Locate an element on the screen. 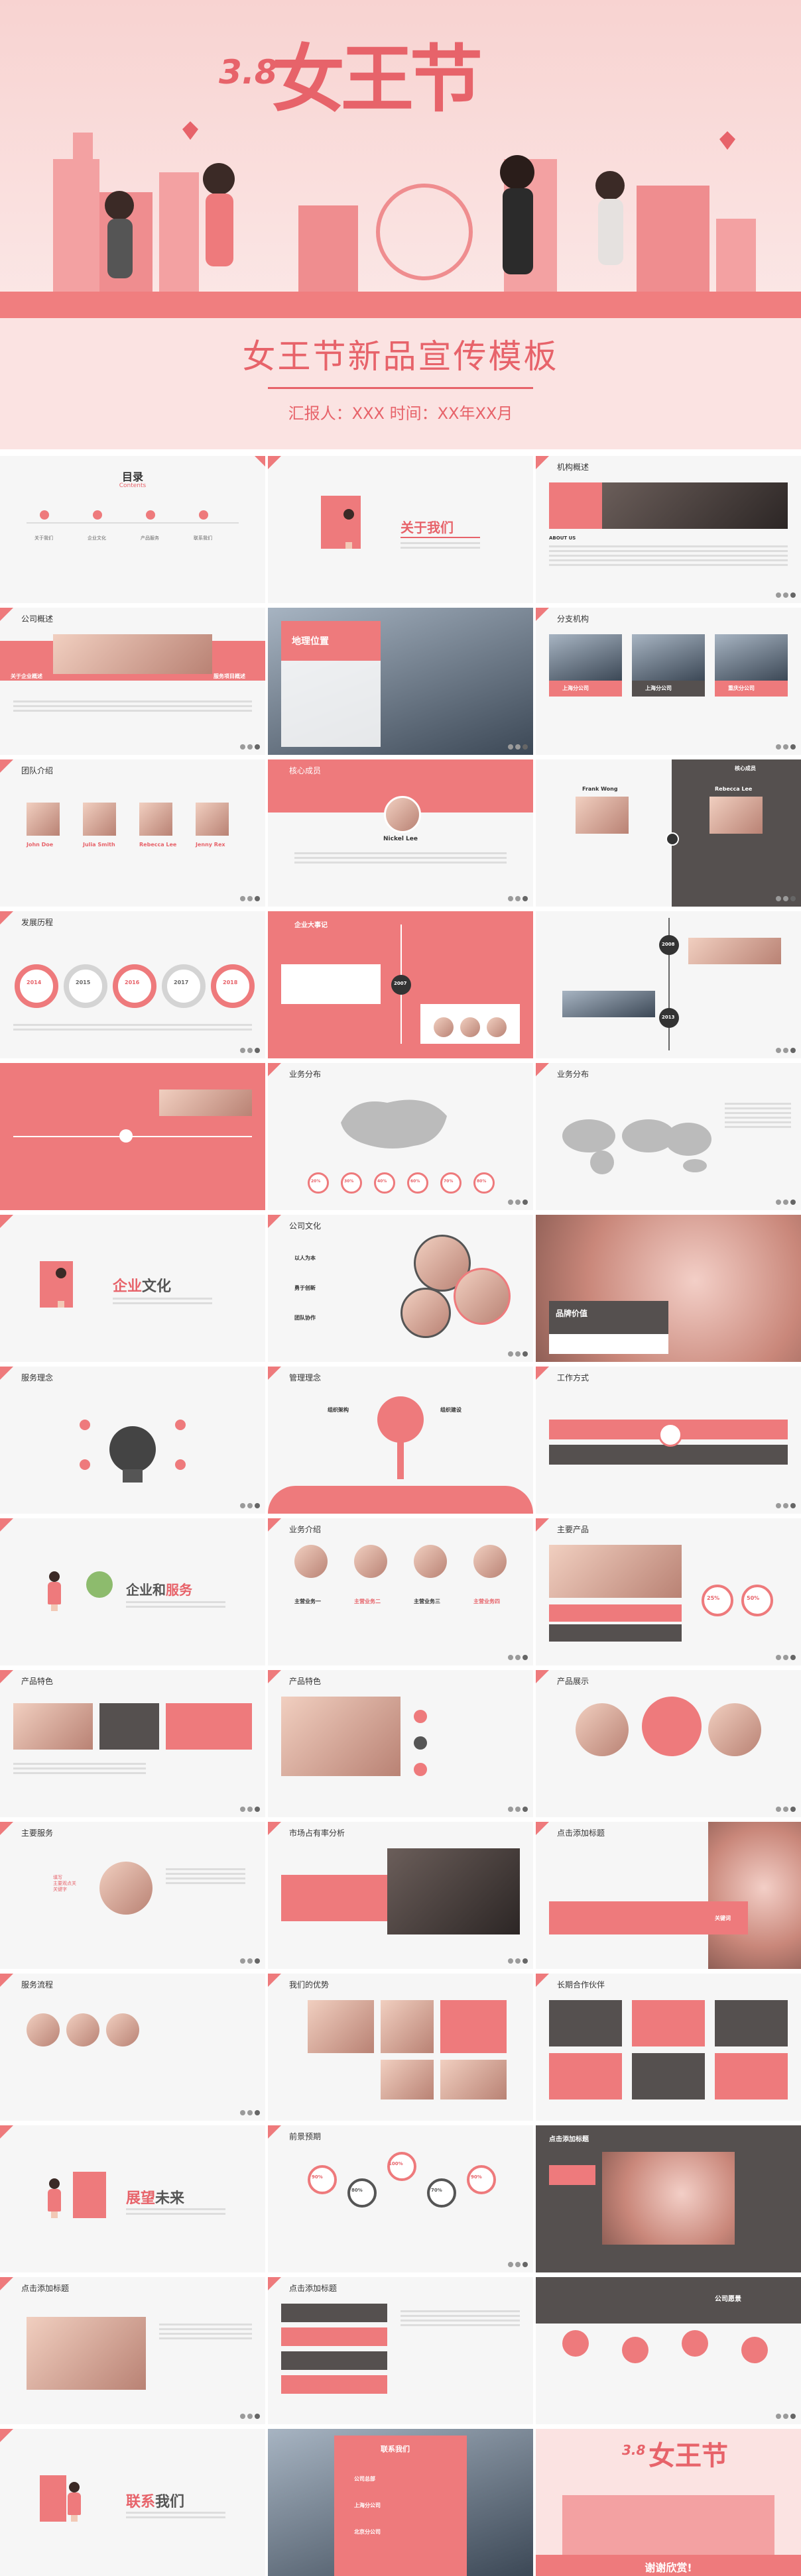 The image size is (801, 2576). slide-advantage: 我们的优势 is located at coordinates (400, 2048).